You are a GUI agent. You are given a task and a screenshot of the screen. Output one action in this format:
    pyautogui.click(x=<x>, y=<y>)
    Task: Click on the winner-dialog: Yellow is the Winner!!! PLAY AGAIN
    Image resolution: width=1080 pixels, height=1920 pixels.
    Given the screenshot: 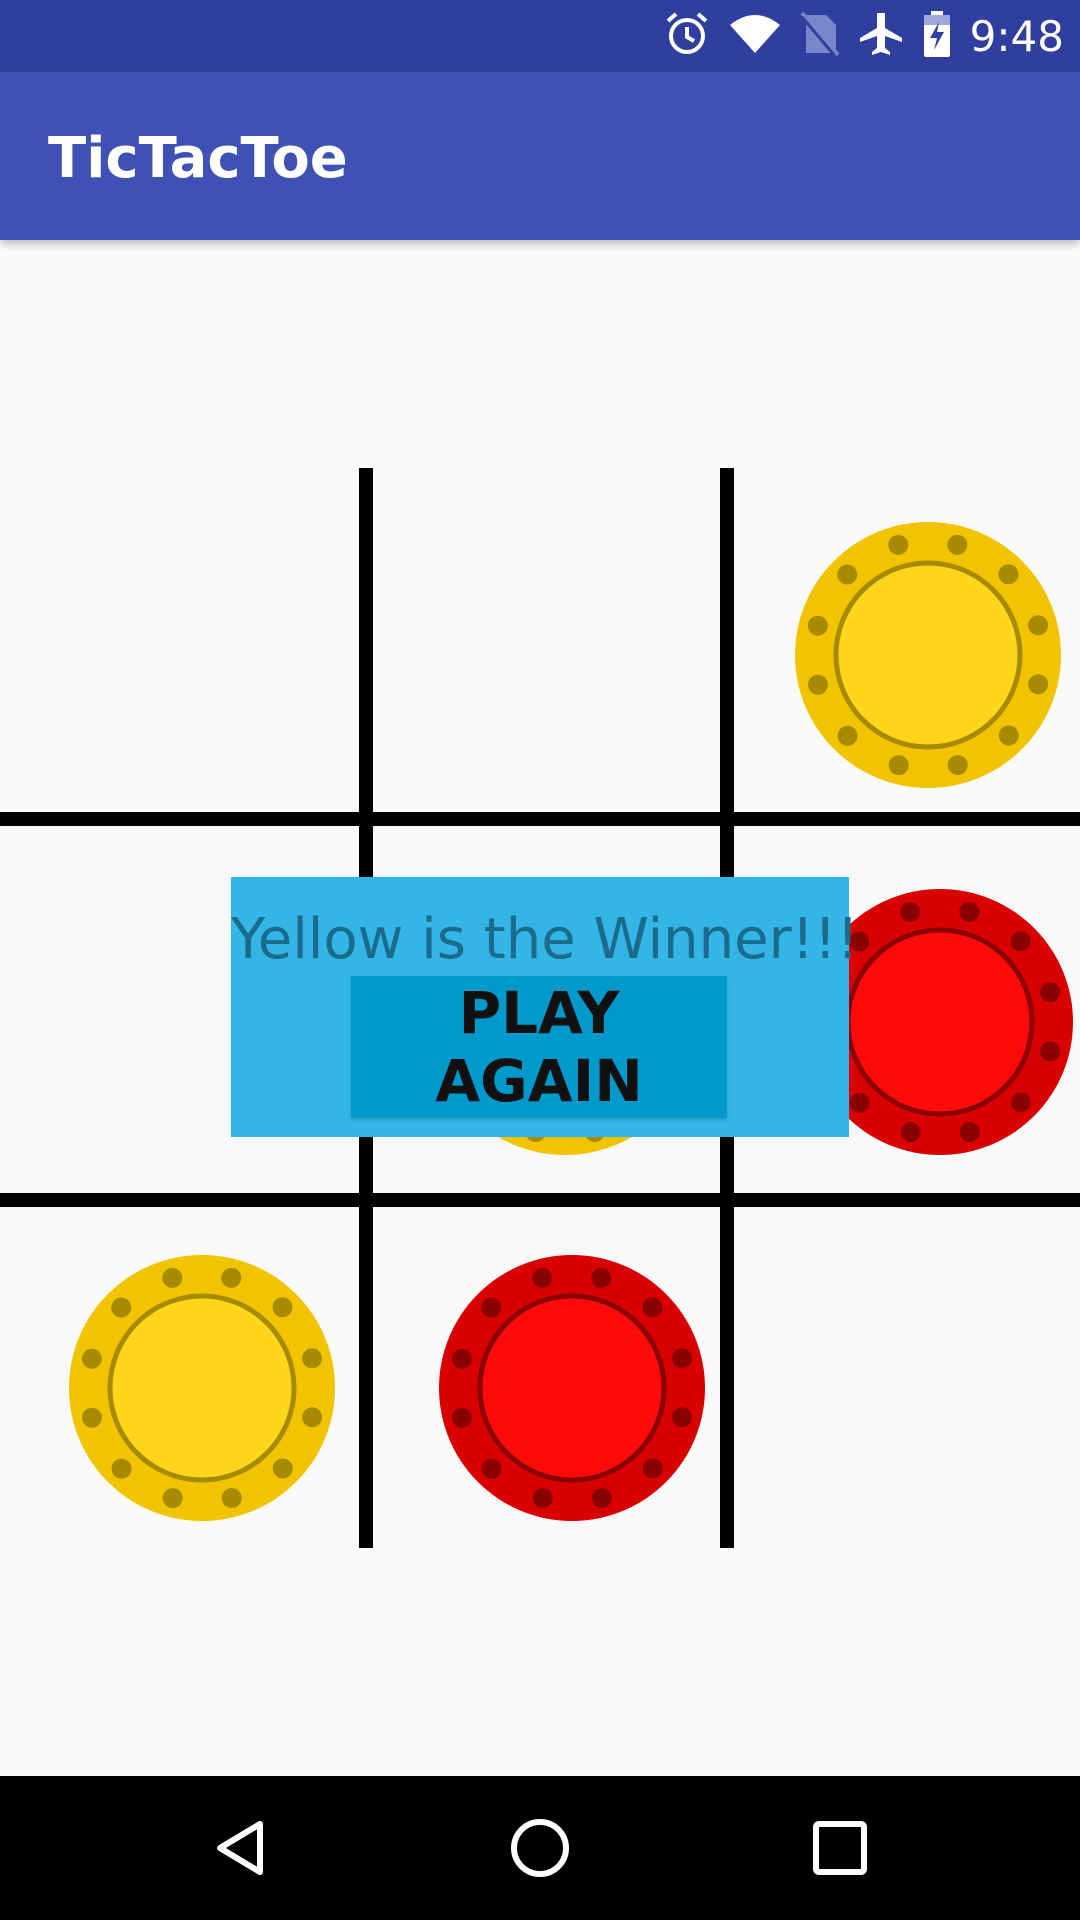 What is the action you would take?
    pyautogui.click(x=545, y=1007)
    